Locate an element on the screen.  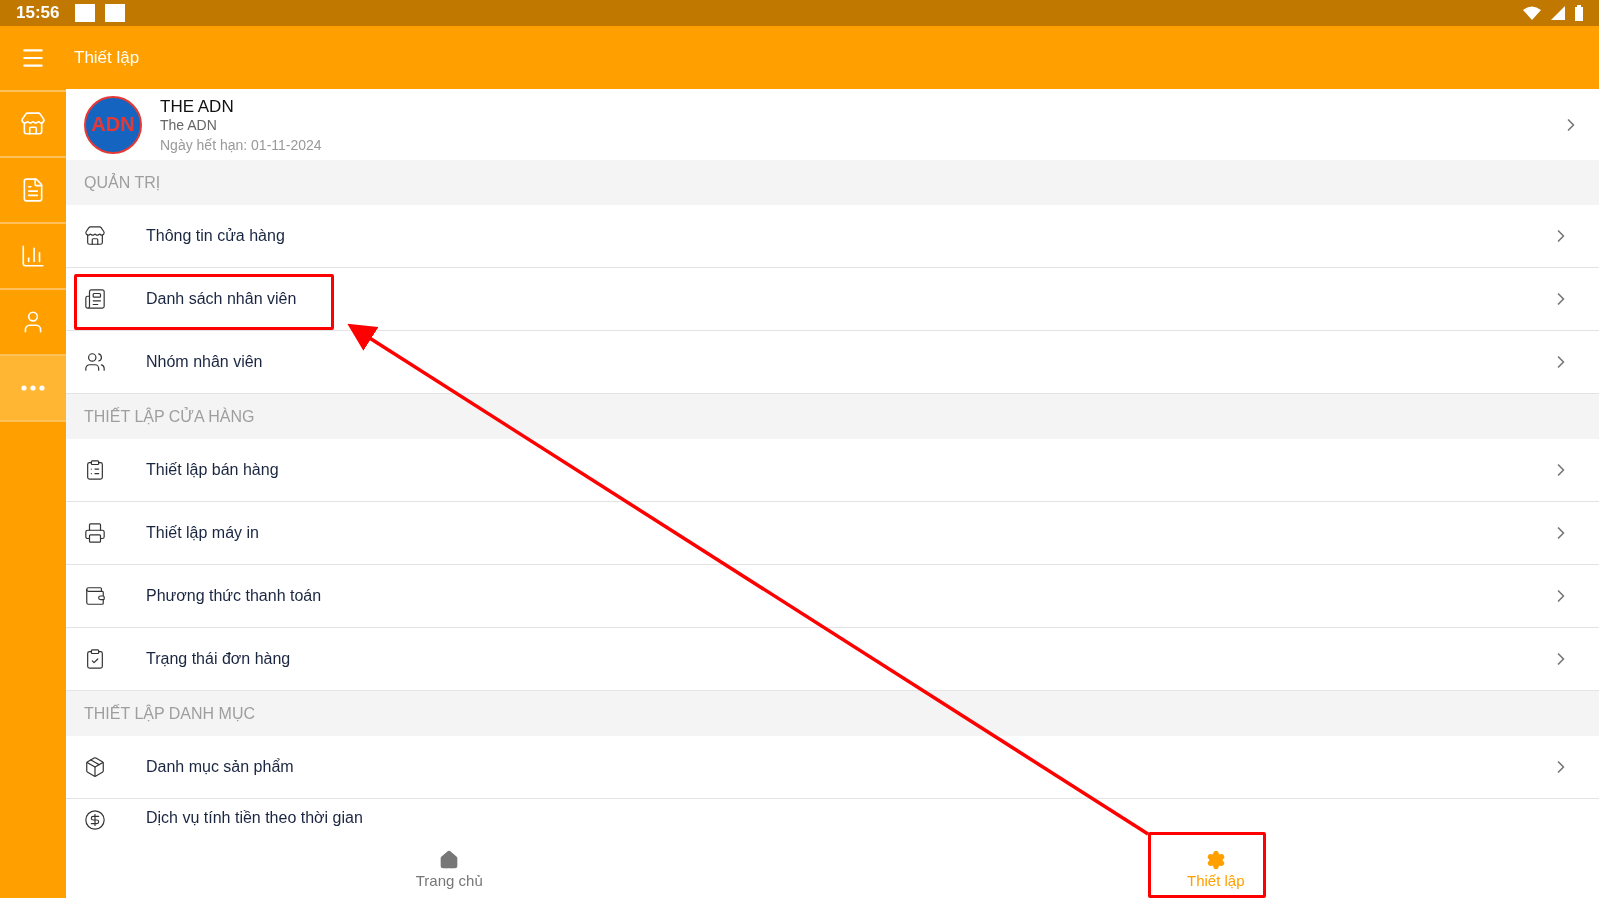
row-label: Thông tin cửa hàng is located at coordinates (216, 236).